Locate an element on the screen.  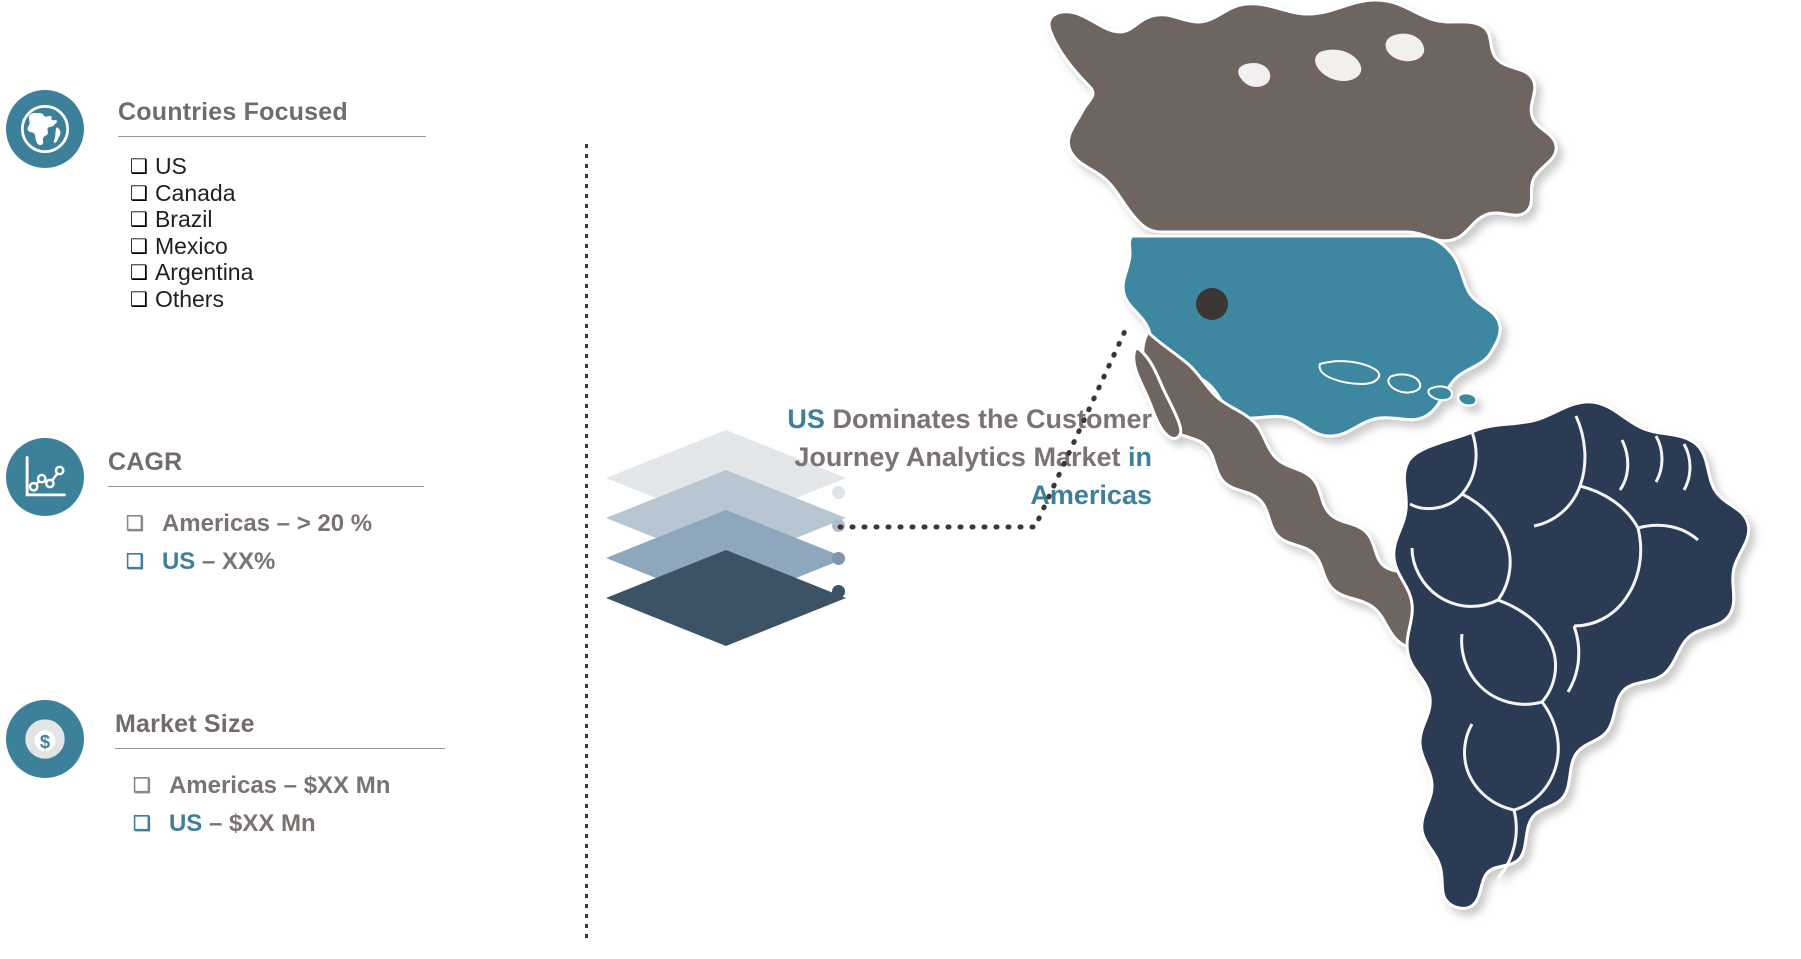
pie-dollar-icon: $ is located at coordinates (45, 739).